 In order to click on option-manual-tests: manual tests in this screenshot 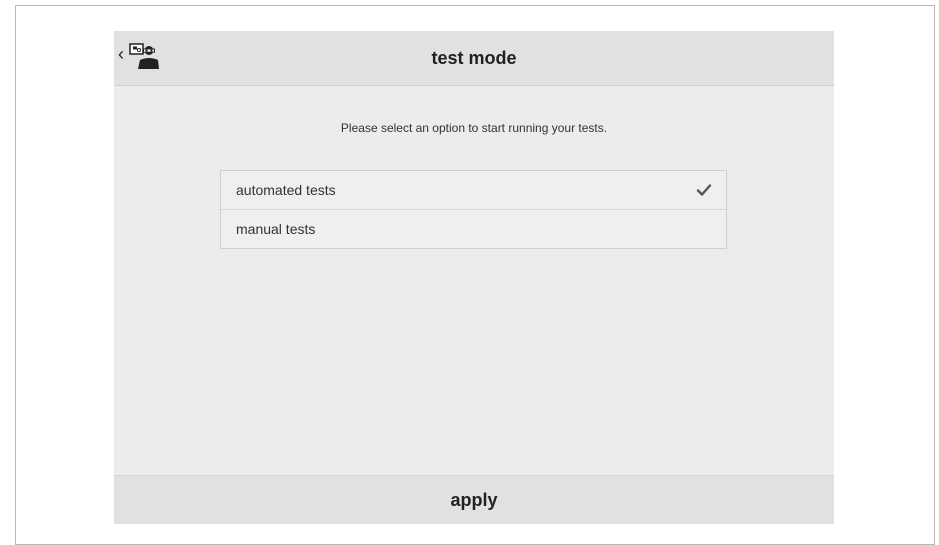, I will do `click(473, 228)`.